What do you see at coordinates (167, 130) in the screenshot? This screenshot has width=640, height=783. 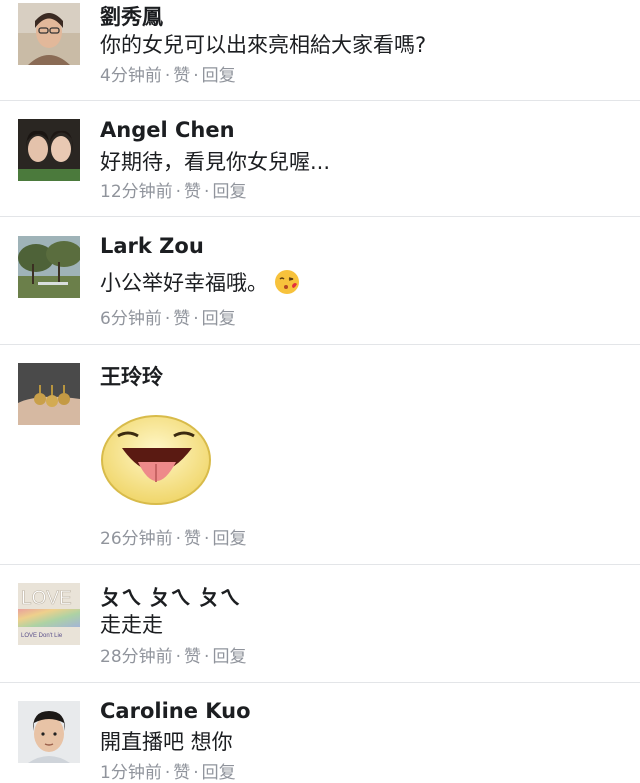 I see `commenter-name: Angel Chen` at bounding box center [167, 130].